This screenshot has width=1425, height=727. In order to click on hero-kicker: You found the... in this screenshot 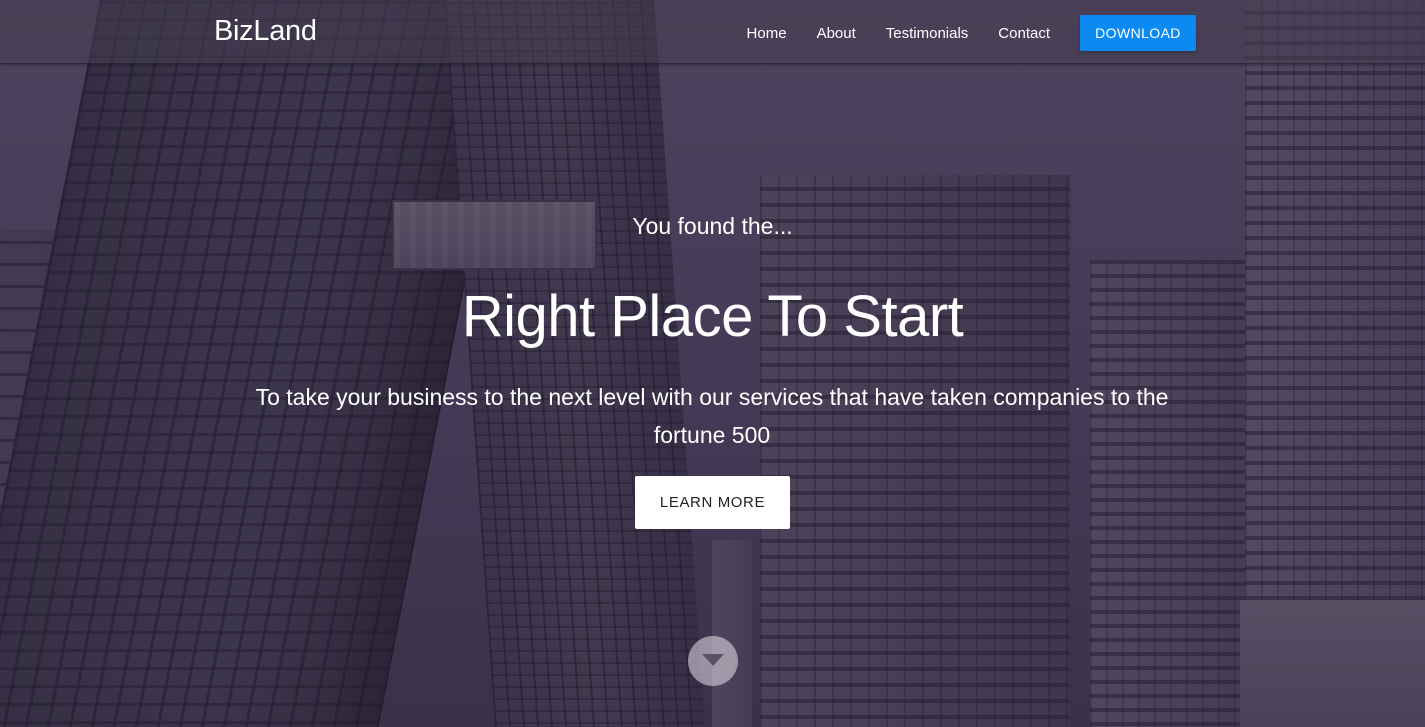, I will do `click(712, 226)`.